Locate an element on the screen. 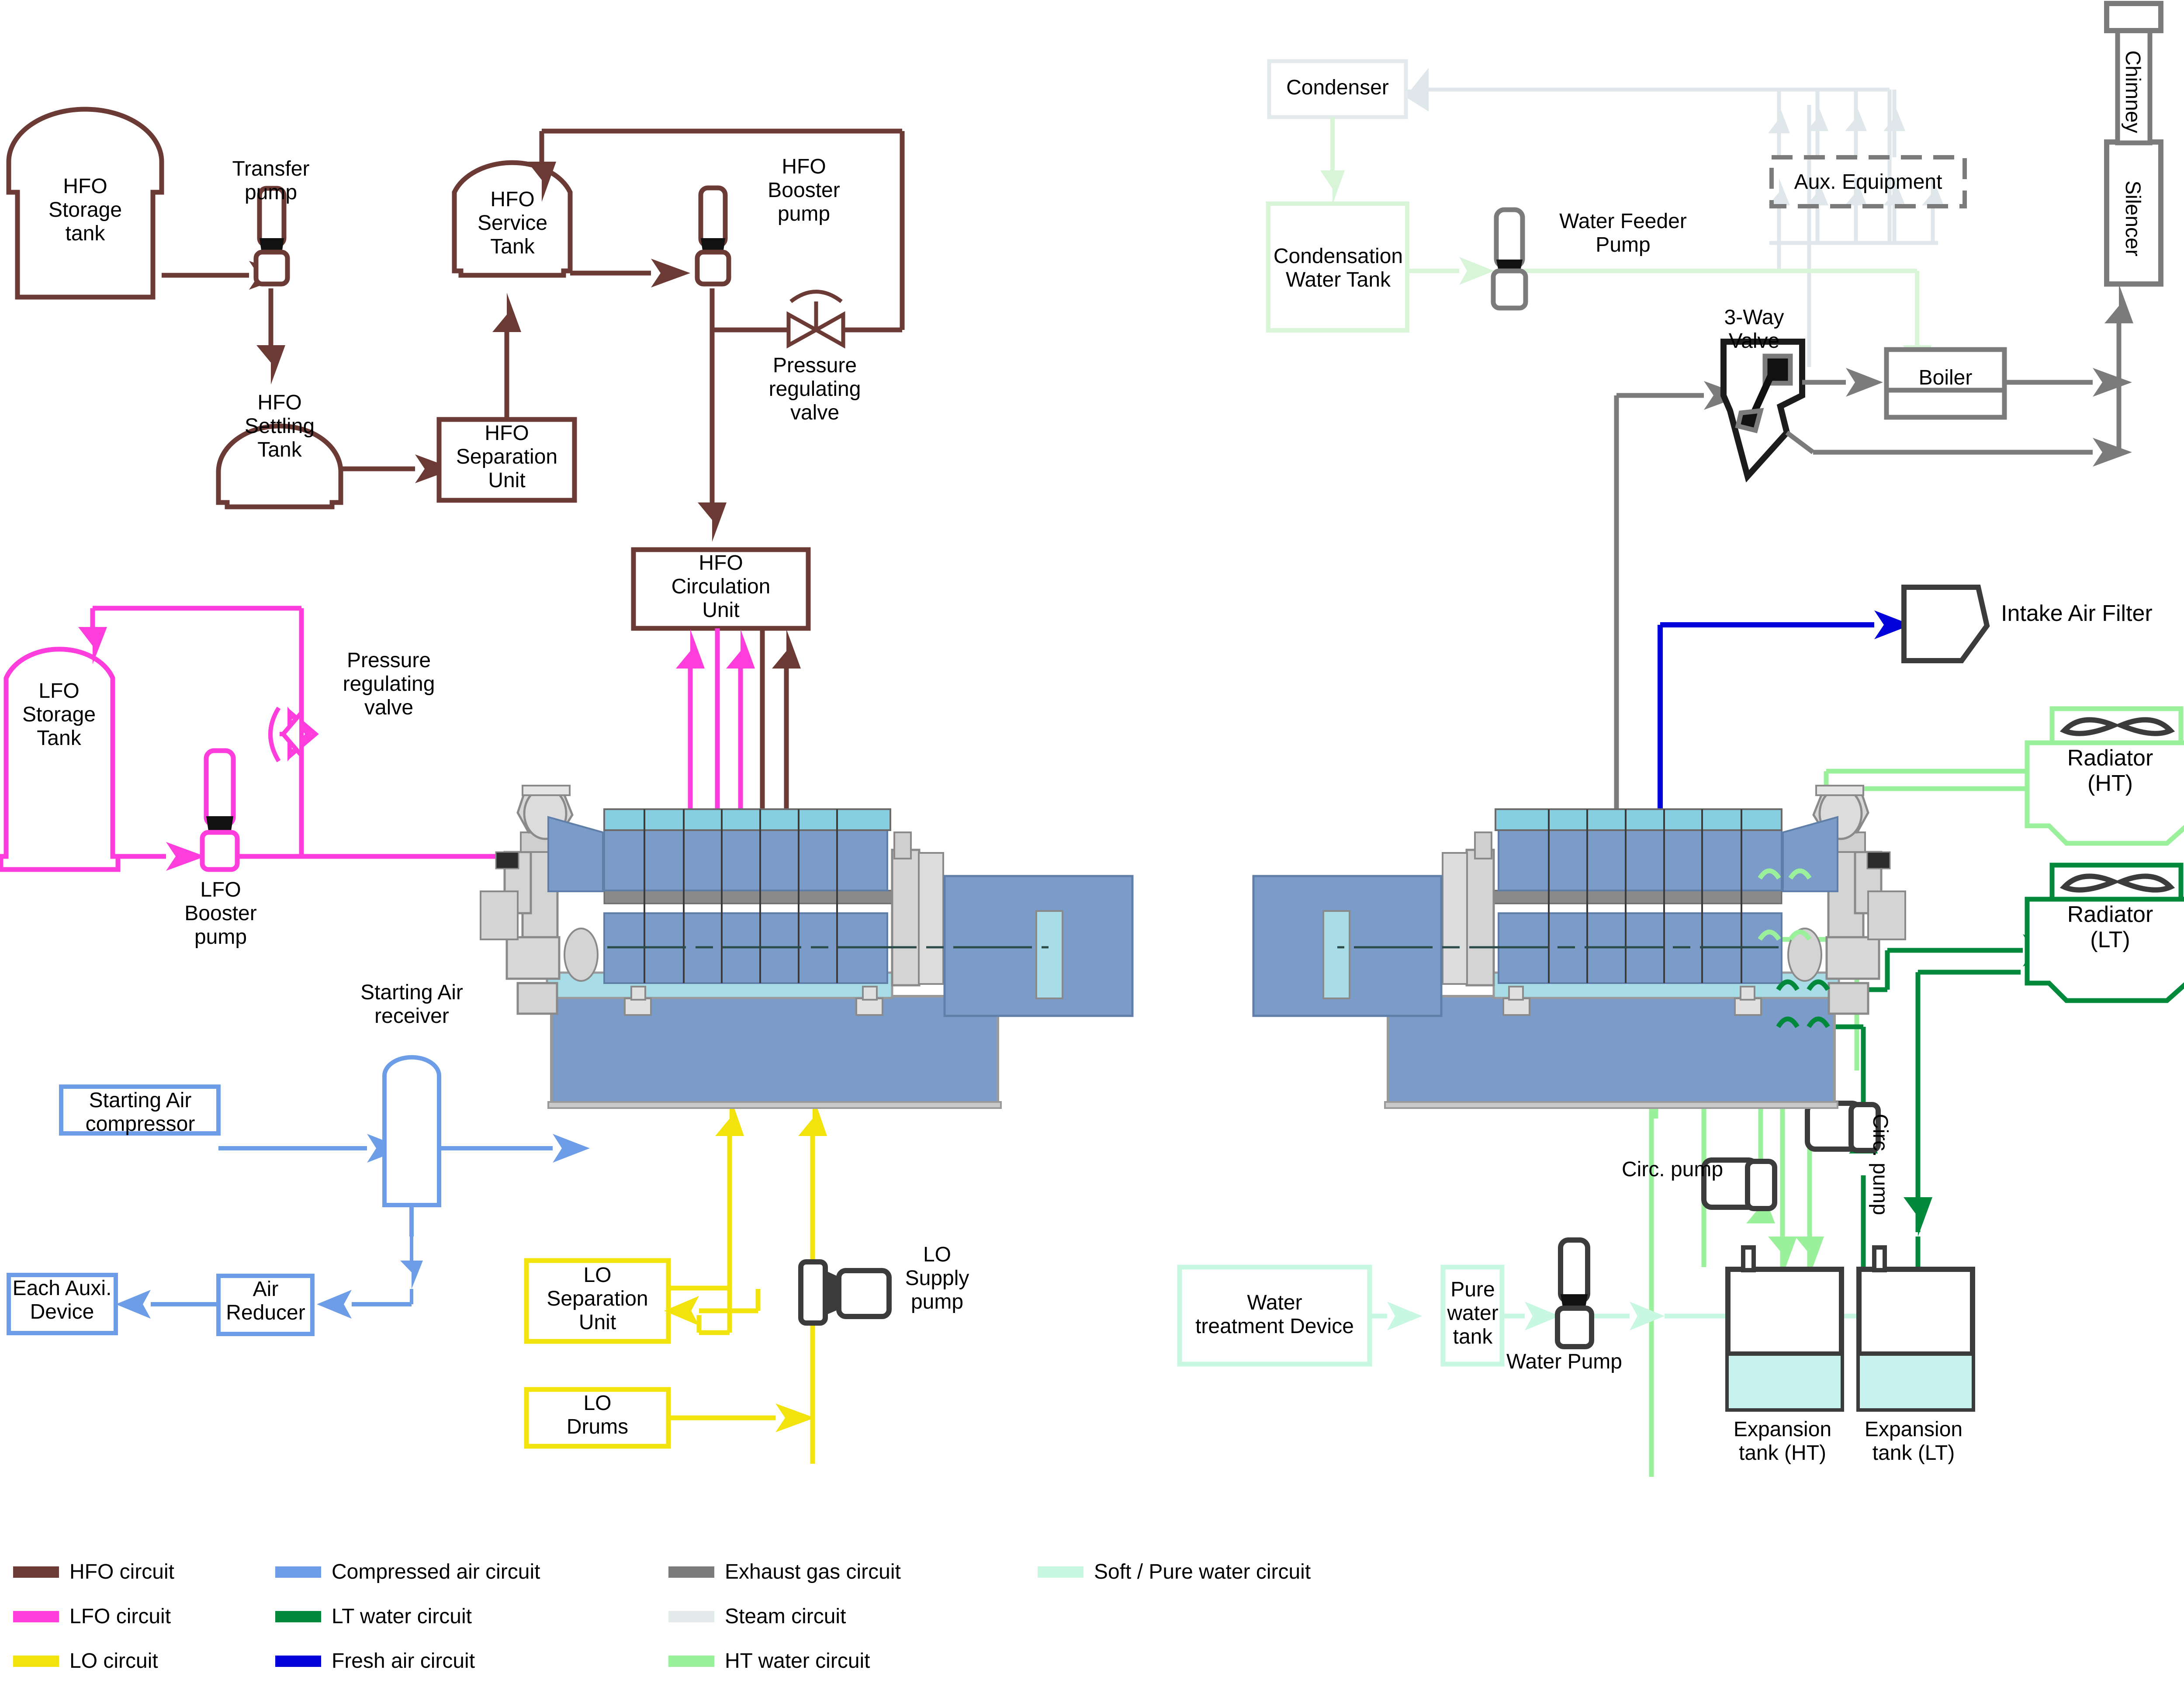  legend-label: LT water circuit is located at coordinates (402, 1616).